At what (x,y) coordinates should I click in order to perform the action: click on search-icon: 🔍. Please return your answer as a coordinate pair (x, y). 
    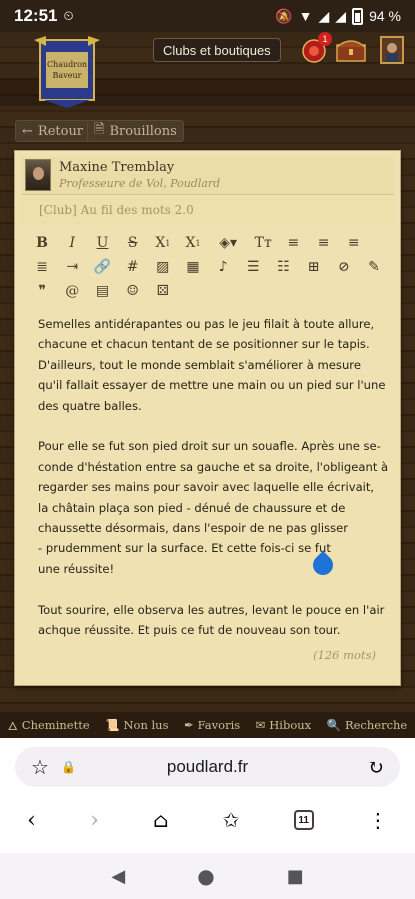
    Looking at the image, I should click on (333, 725).